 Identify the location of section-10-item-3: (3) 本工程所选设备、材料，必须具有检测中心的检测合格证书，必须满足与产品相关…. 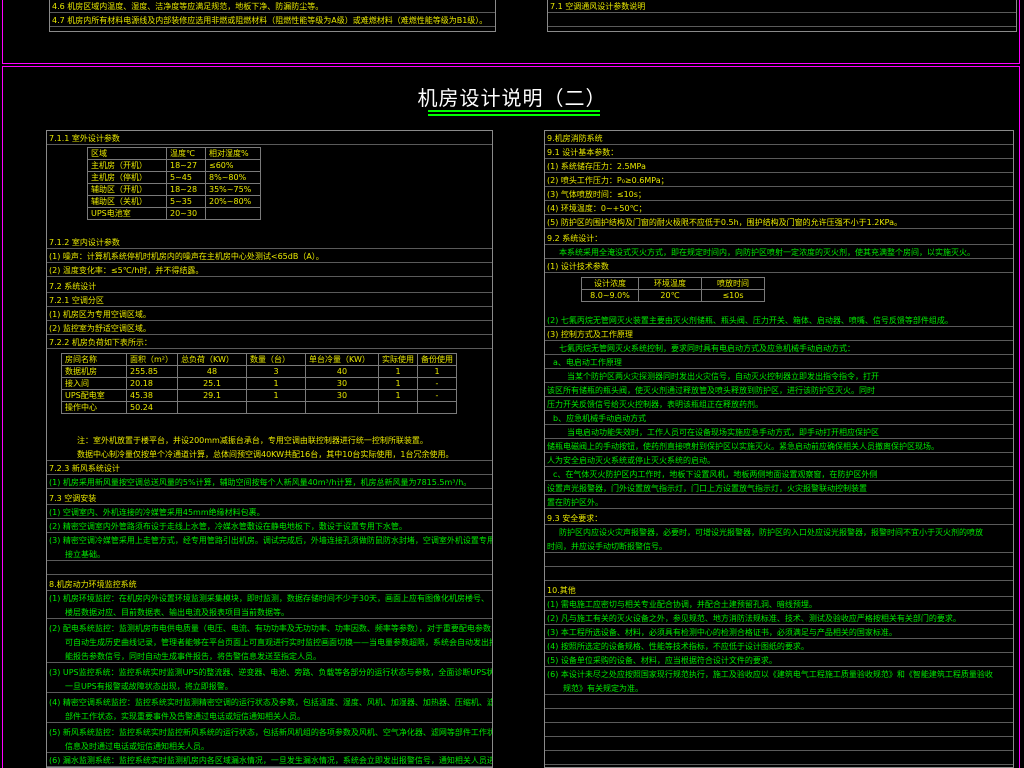
(779, 633).